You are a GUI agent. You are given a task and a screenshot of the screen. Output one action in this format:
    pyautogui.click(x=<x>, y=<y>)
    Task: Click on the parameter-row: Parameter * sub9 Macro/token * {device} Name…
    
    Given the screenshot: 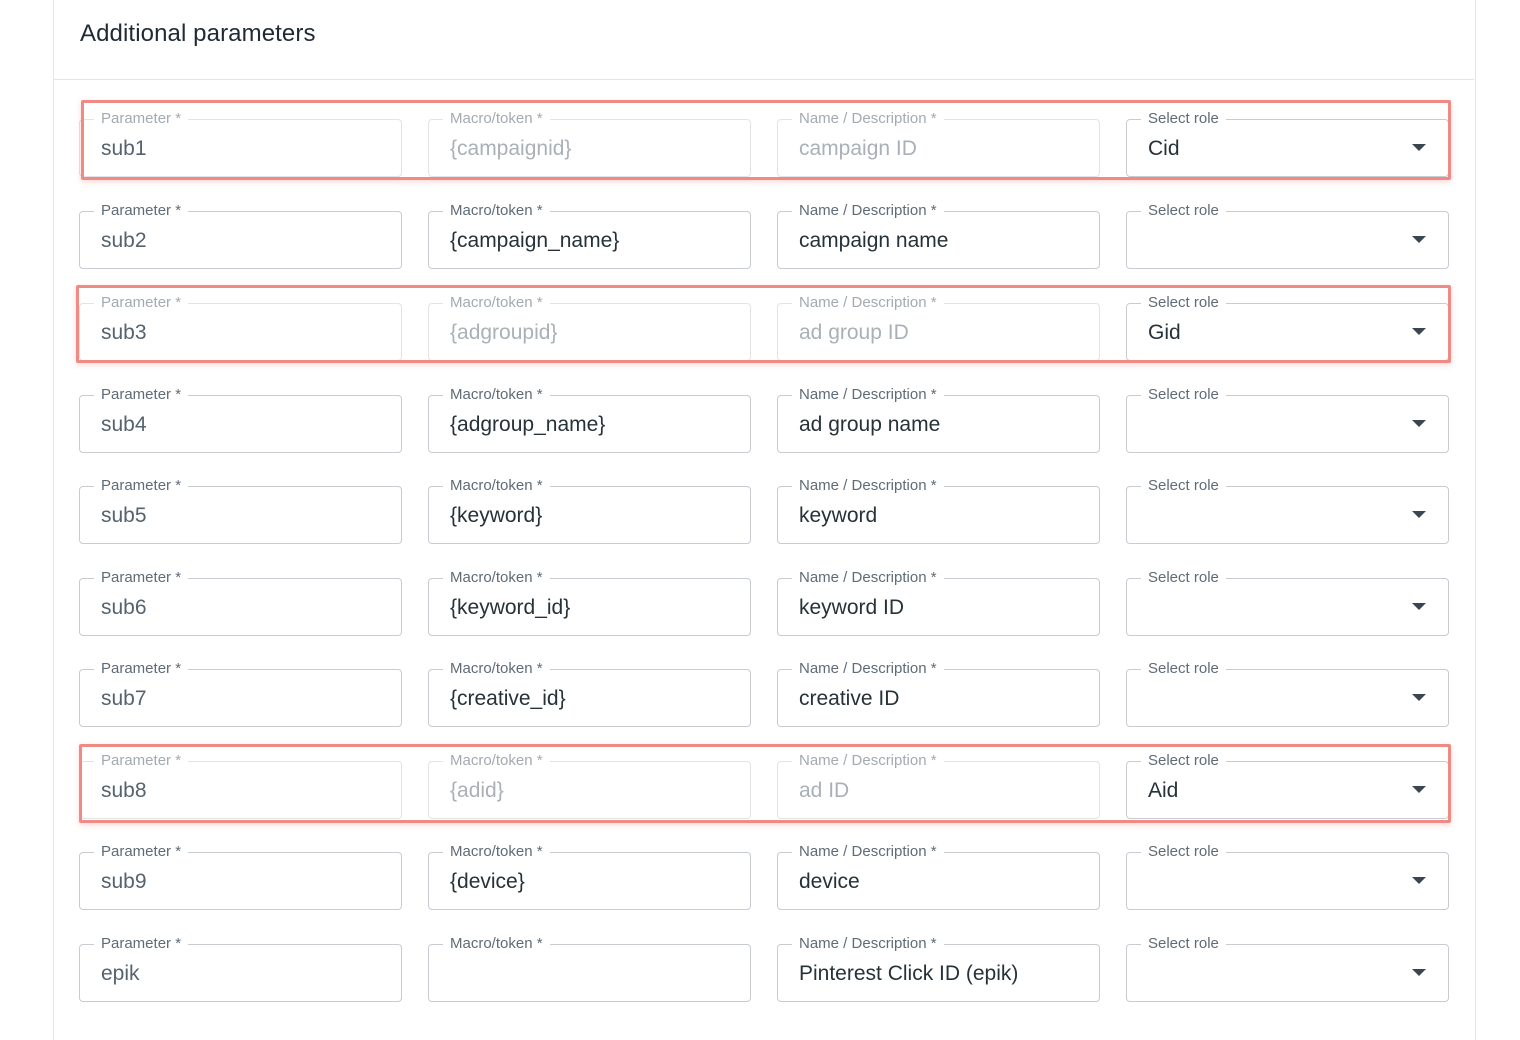 What is the action you would take?
    pyautogui.click(x=760, y=877)
    